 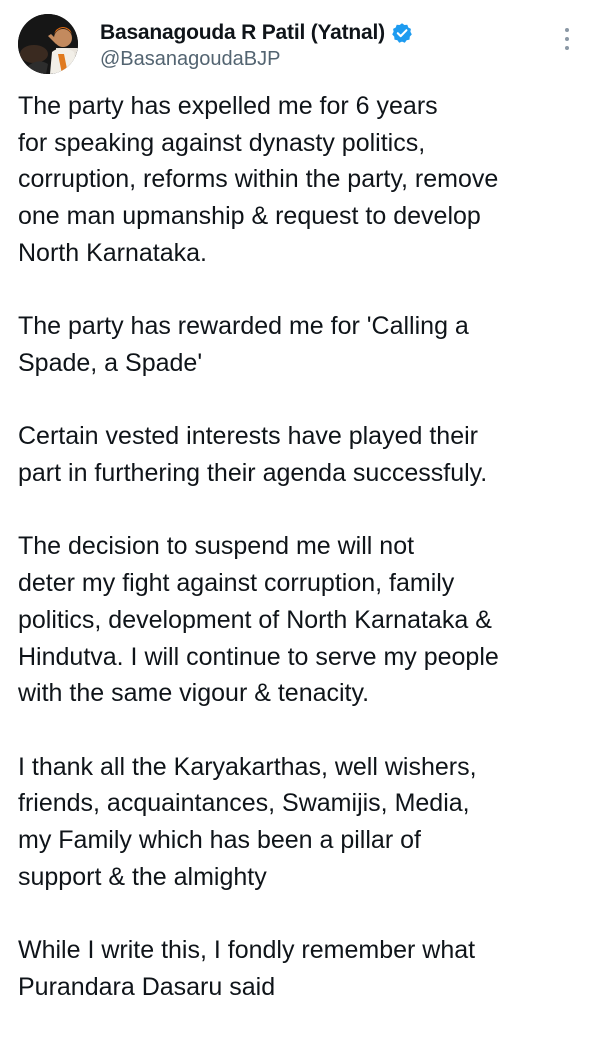 I want to click on avatar, so click(x=48, y=44).